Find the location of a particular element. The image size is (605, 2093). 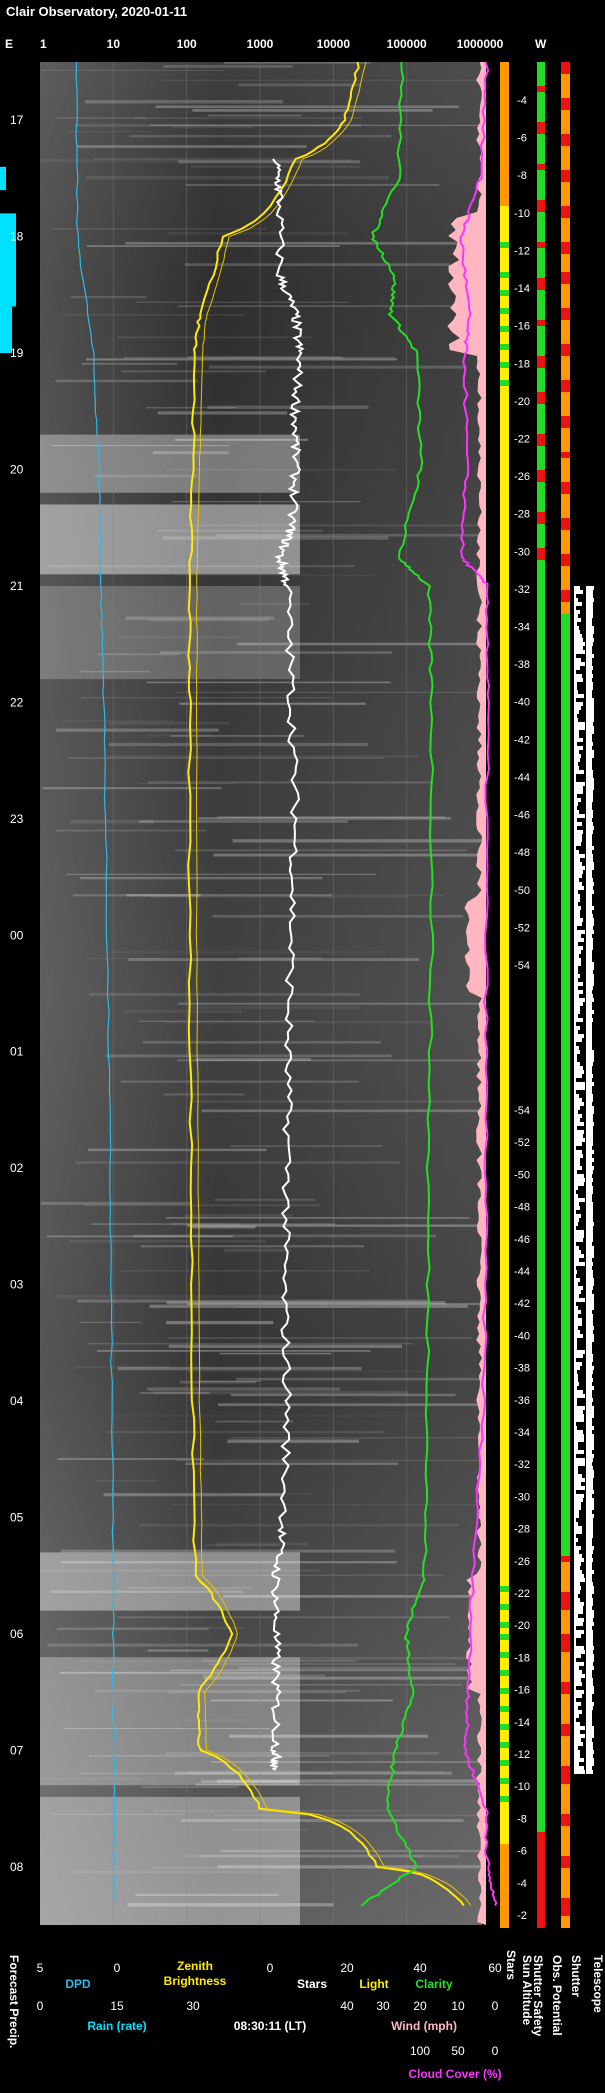

rain-block is located at coordinates (8, 260).